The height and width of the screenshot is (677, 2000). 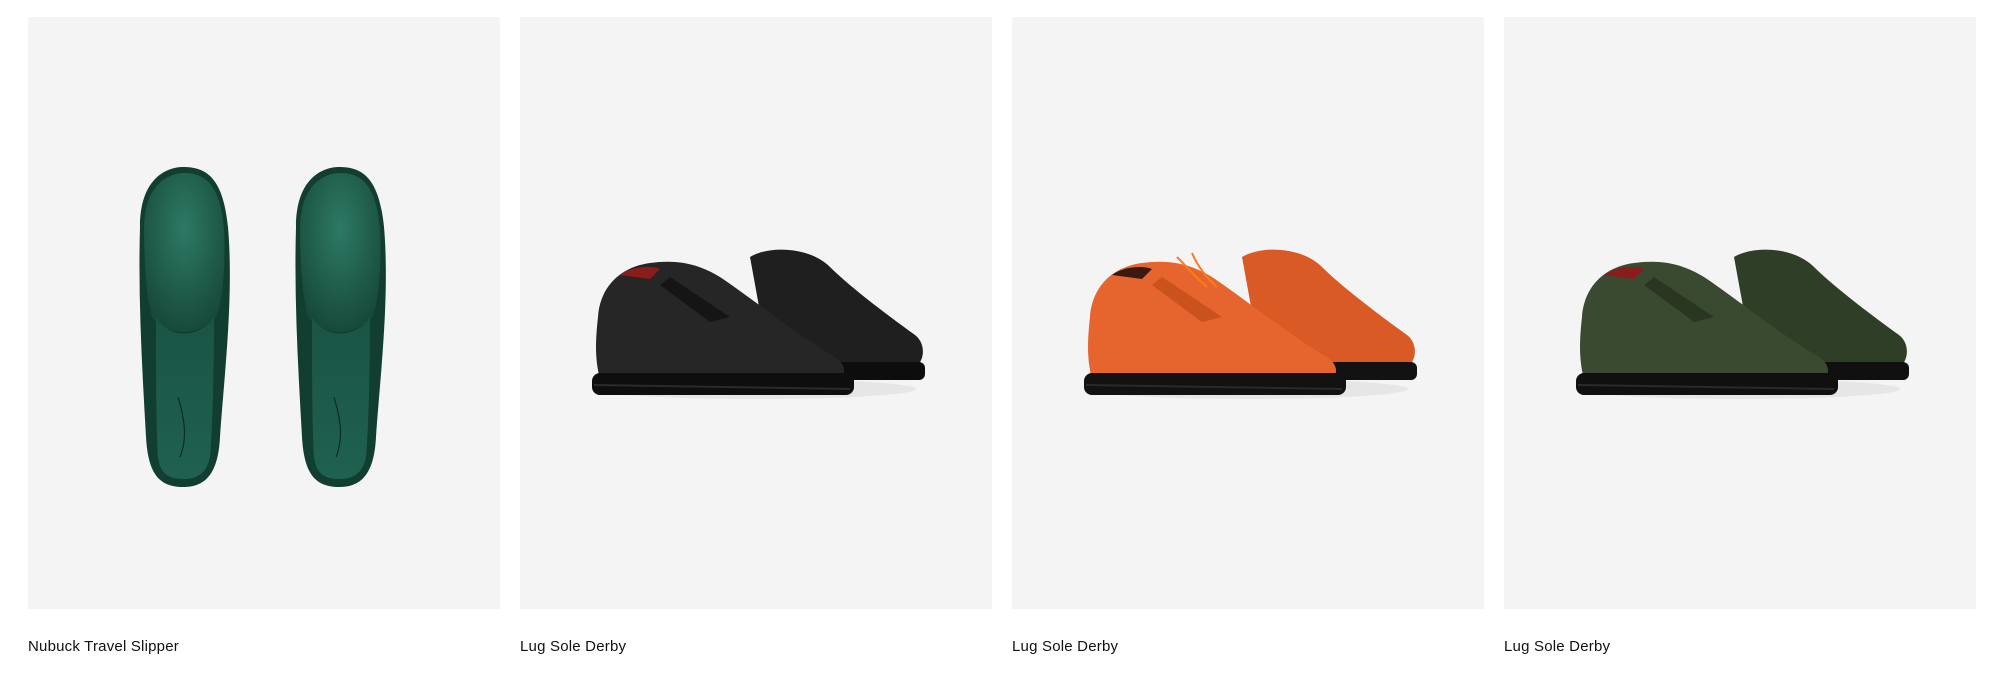 What do you see at coordinates (264, 647) in the screenshot?
I see `product-name: Nubuck Travel Slipper` at bounding box center [264, 647].